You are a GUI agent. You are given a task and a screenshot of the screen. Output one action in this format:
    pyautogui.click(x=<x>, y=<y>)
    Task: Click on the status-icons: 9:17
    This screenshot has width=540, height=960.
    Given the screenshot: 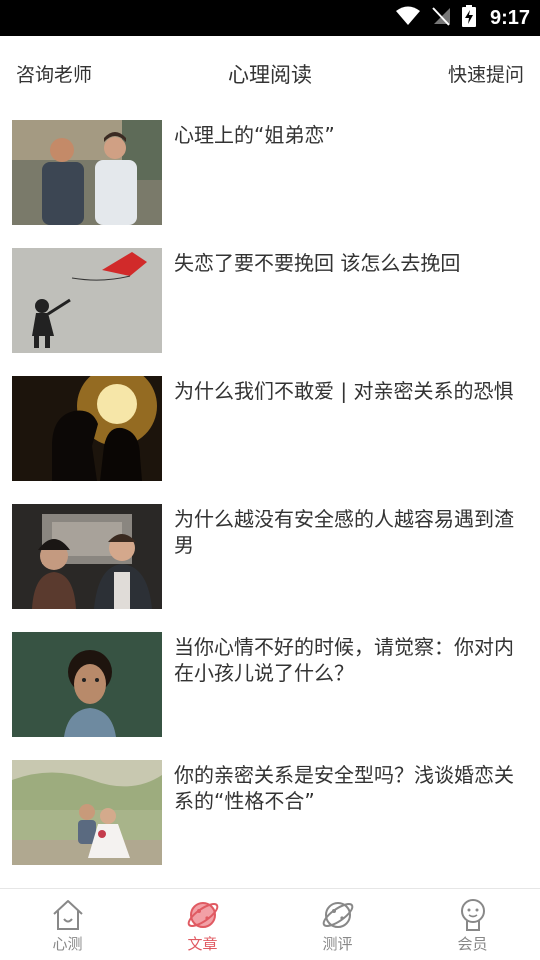 What is the action you would take?
    pyautogui.click(x=462, y=18)
    